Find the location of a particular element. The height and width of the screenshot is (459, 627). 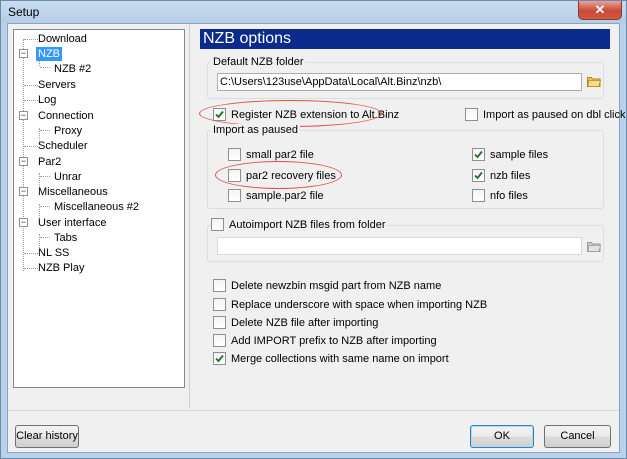

autoimport-folder-input is located at coordinates (399, 246).